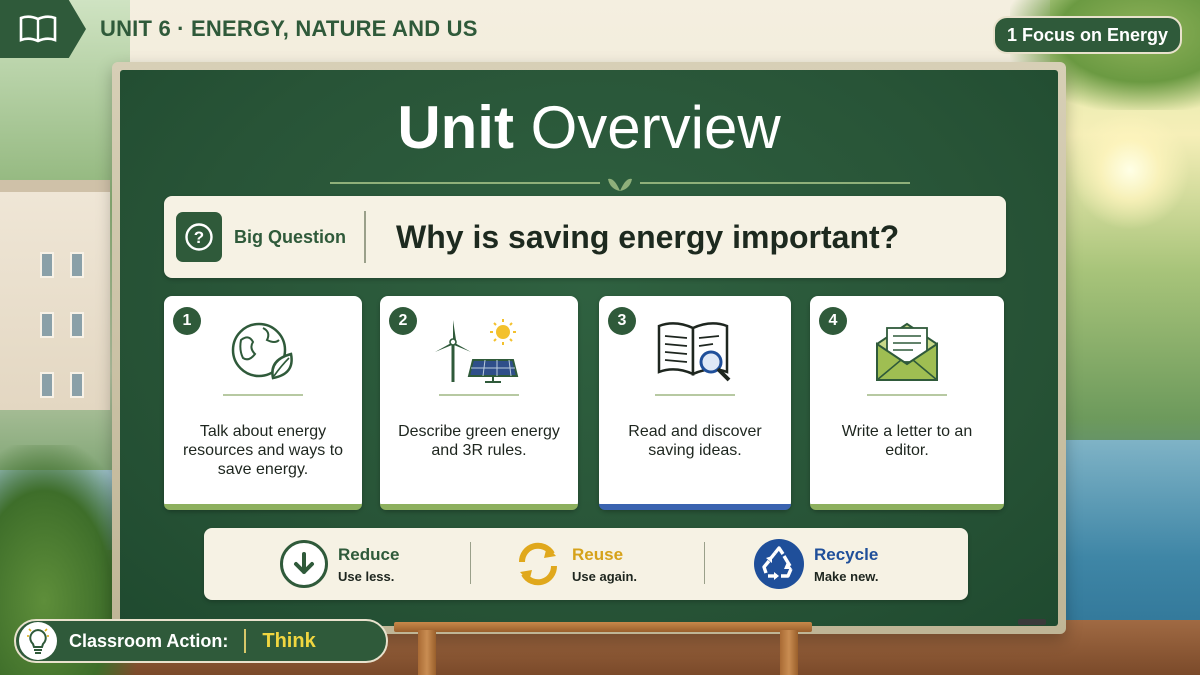 The height and width of the screenshot is (675, 1200). What do you see at coordinates (366, 576) in the screenshot?
I see `reduce-subtitle: Use less.` at bounding box center [366, 576].